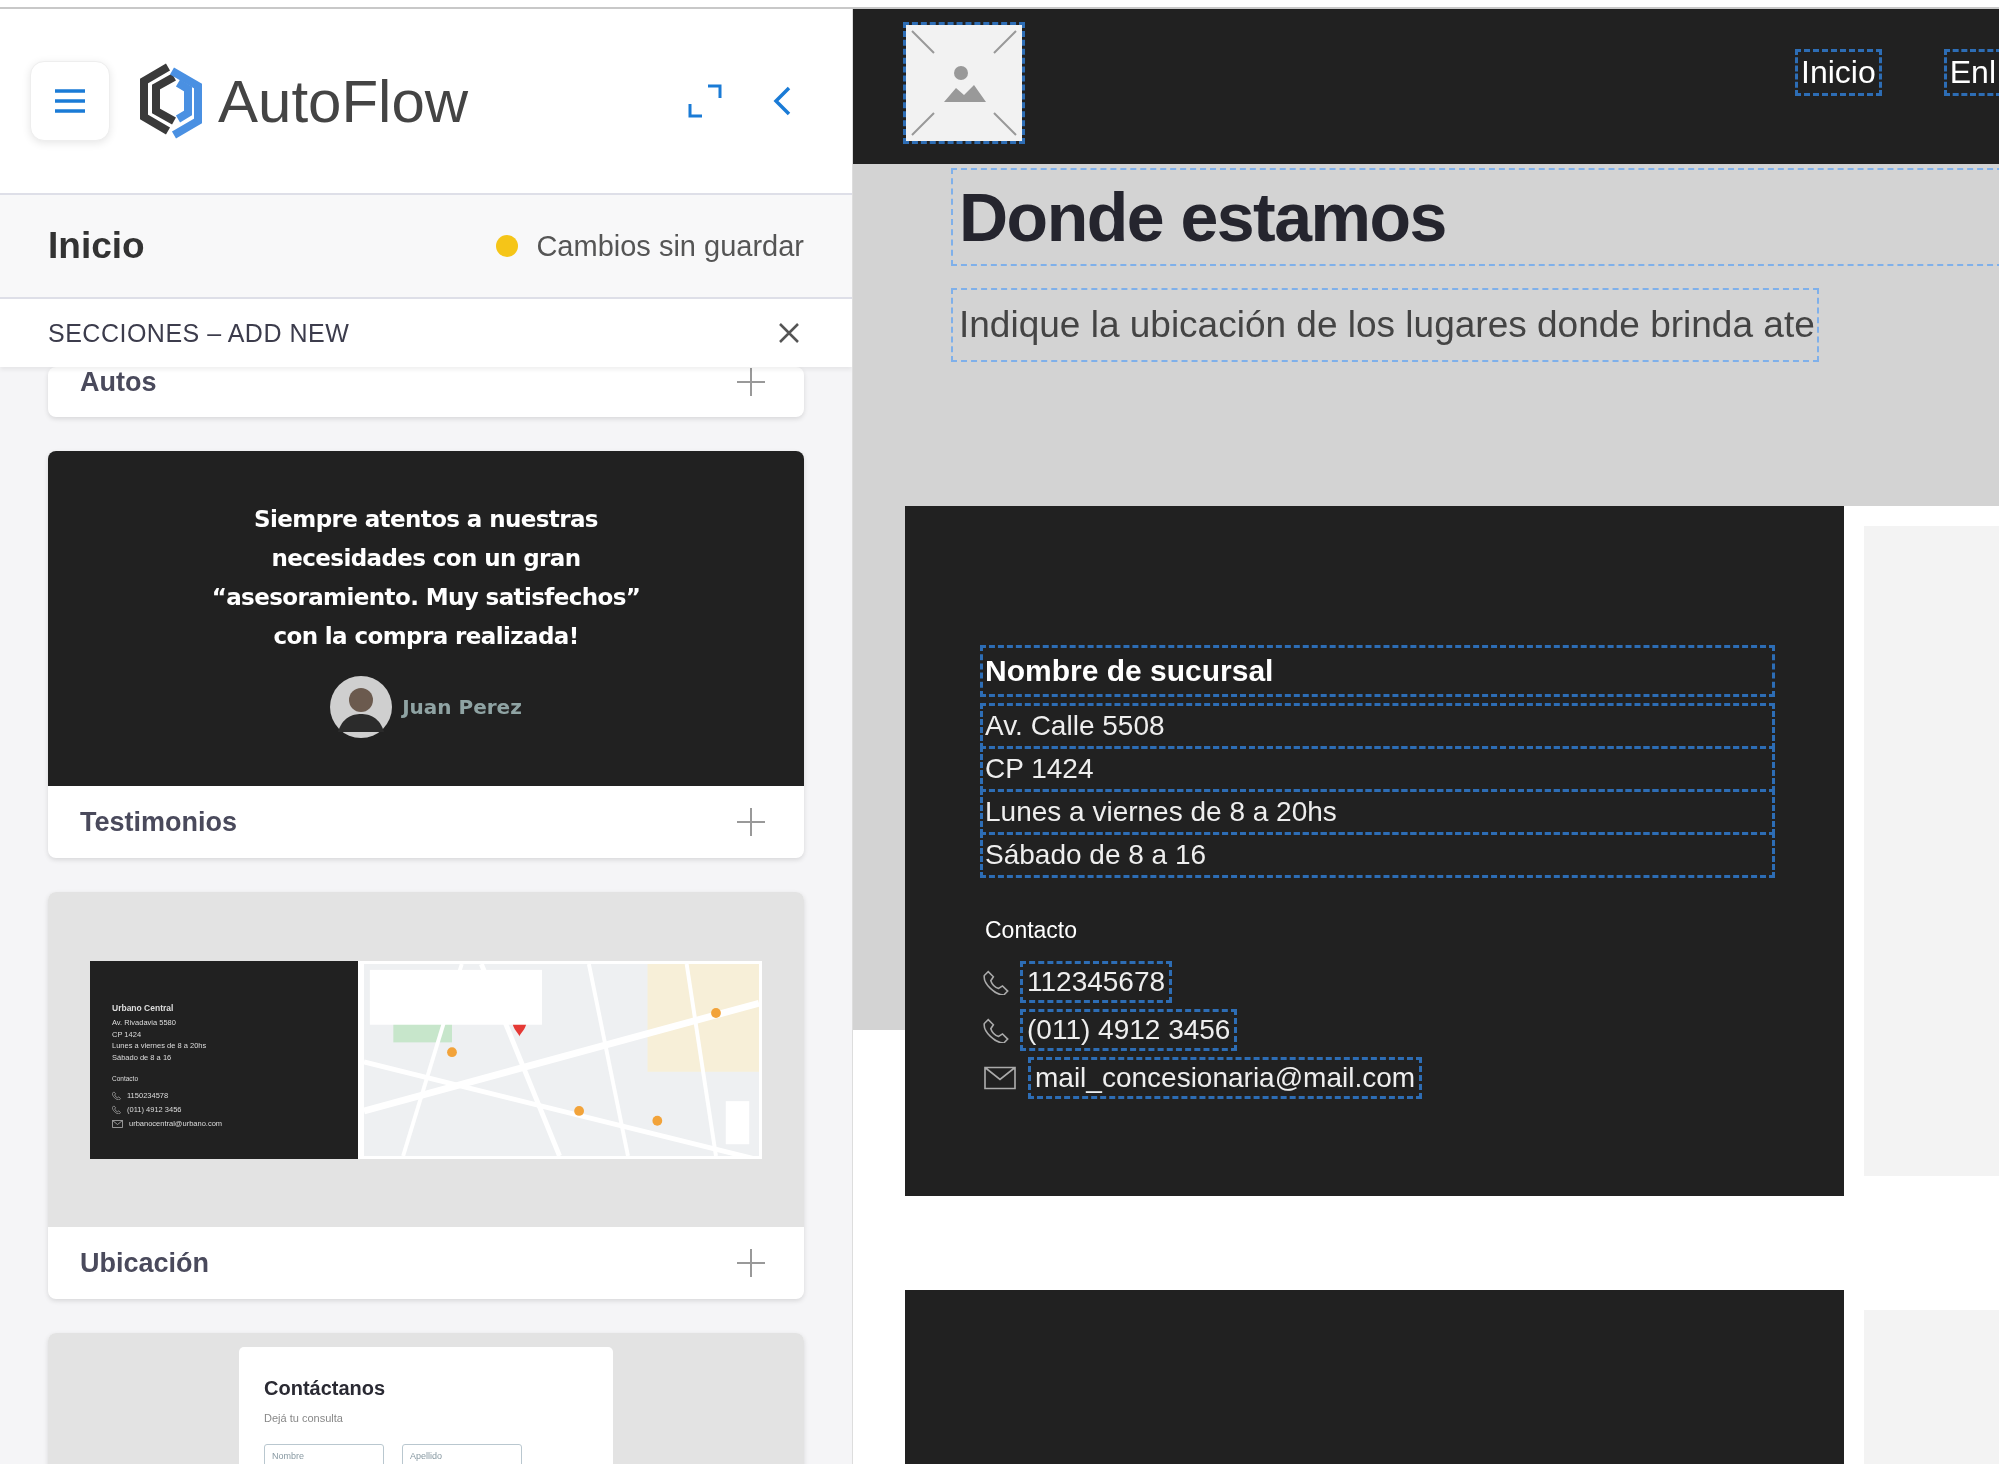 The width and height of the screenshot is (1999, 1464). I want to click on contact-text: (011) 4912 3456, so click(1129, 1030).